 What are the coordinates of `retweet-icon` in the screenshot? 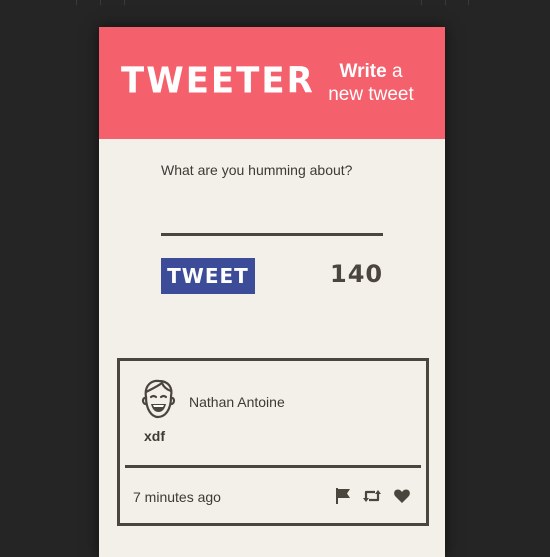 It's located at (372, 496).